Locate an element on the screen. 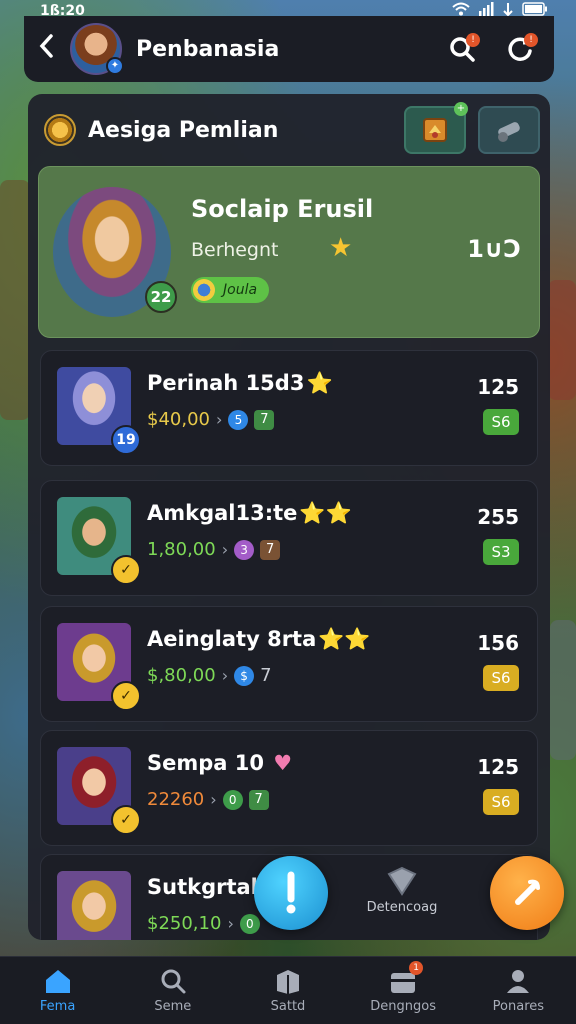  status-time: 1ß:20 is located at coordinates (62, 11).